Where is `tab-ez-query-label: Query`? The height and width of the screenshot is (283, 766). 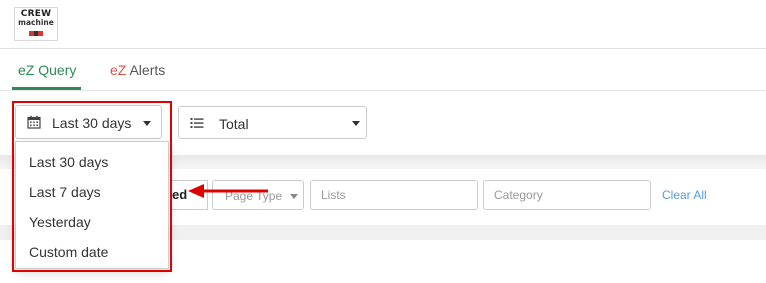
tab-ez-query-label: Query is located at coordinates (55, 70).